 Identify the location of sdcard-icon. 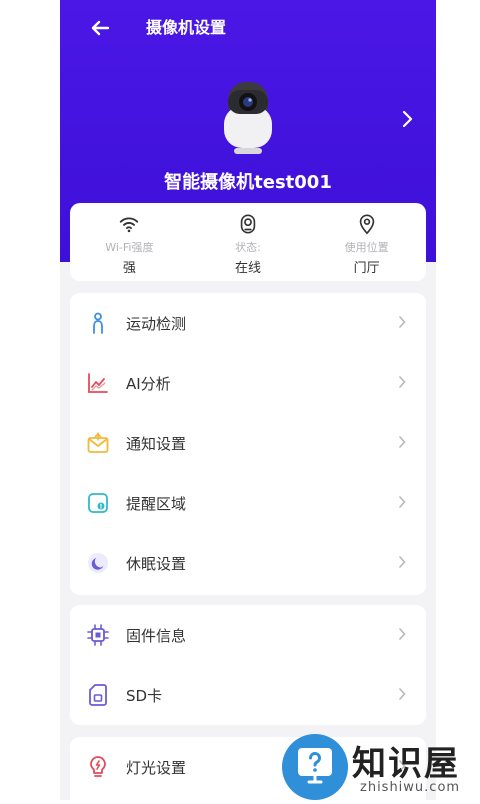
(98, 695).